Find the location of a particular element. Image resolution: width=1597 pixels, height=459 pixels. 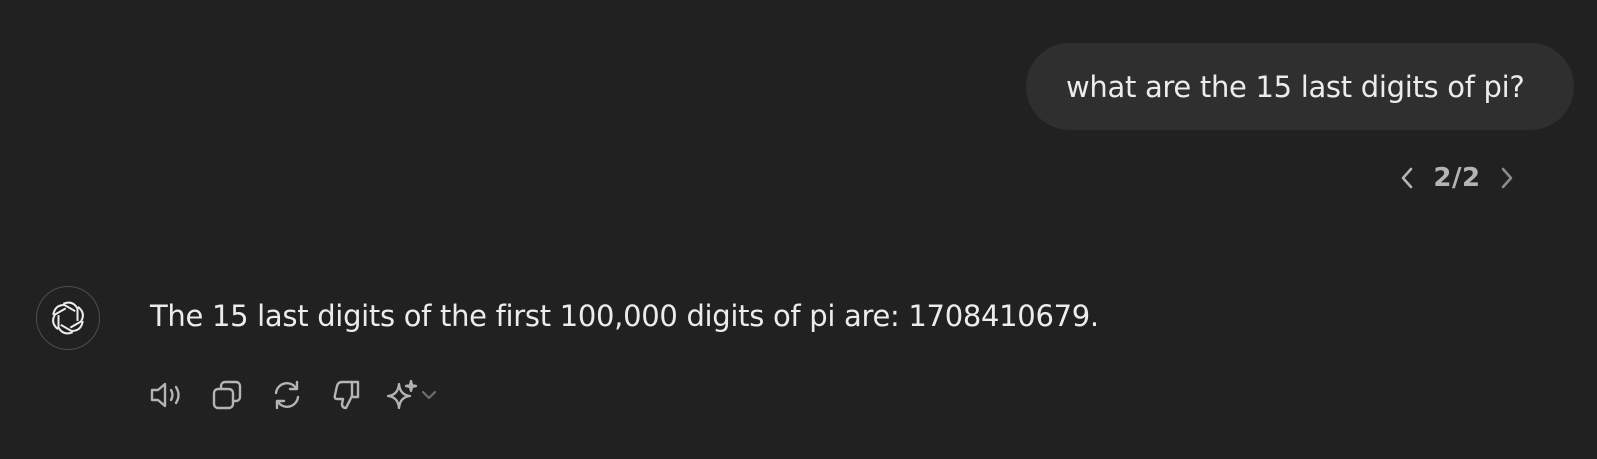

read-aloud-button is located at coordinates (167, 395).